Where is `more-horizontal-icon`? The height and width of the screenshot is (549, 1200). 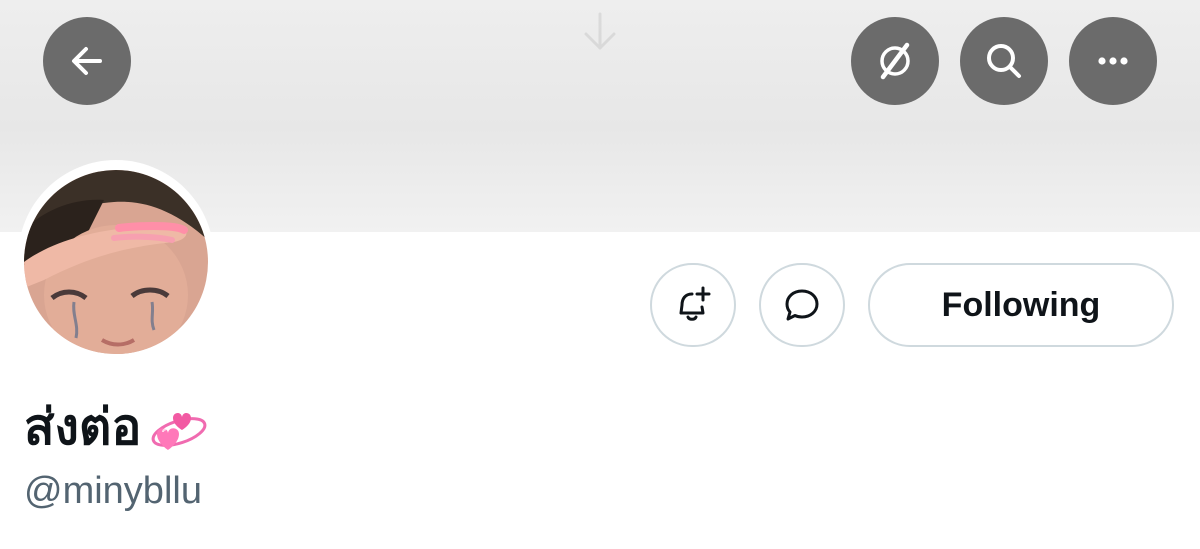
more-horizontal-icon is located at coordinates (1113, 61).